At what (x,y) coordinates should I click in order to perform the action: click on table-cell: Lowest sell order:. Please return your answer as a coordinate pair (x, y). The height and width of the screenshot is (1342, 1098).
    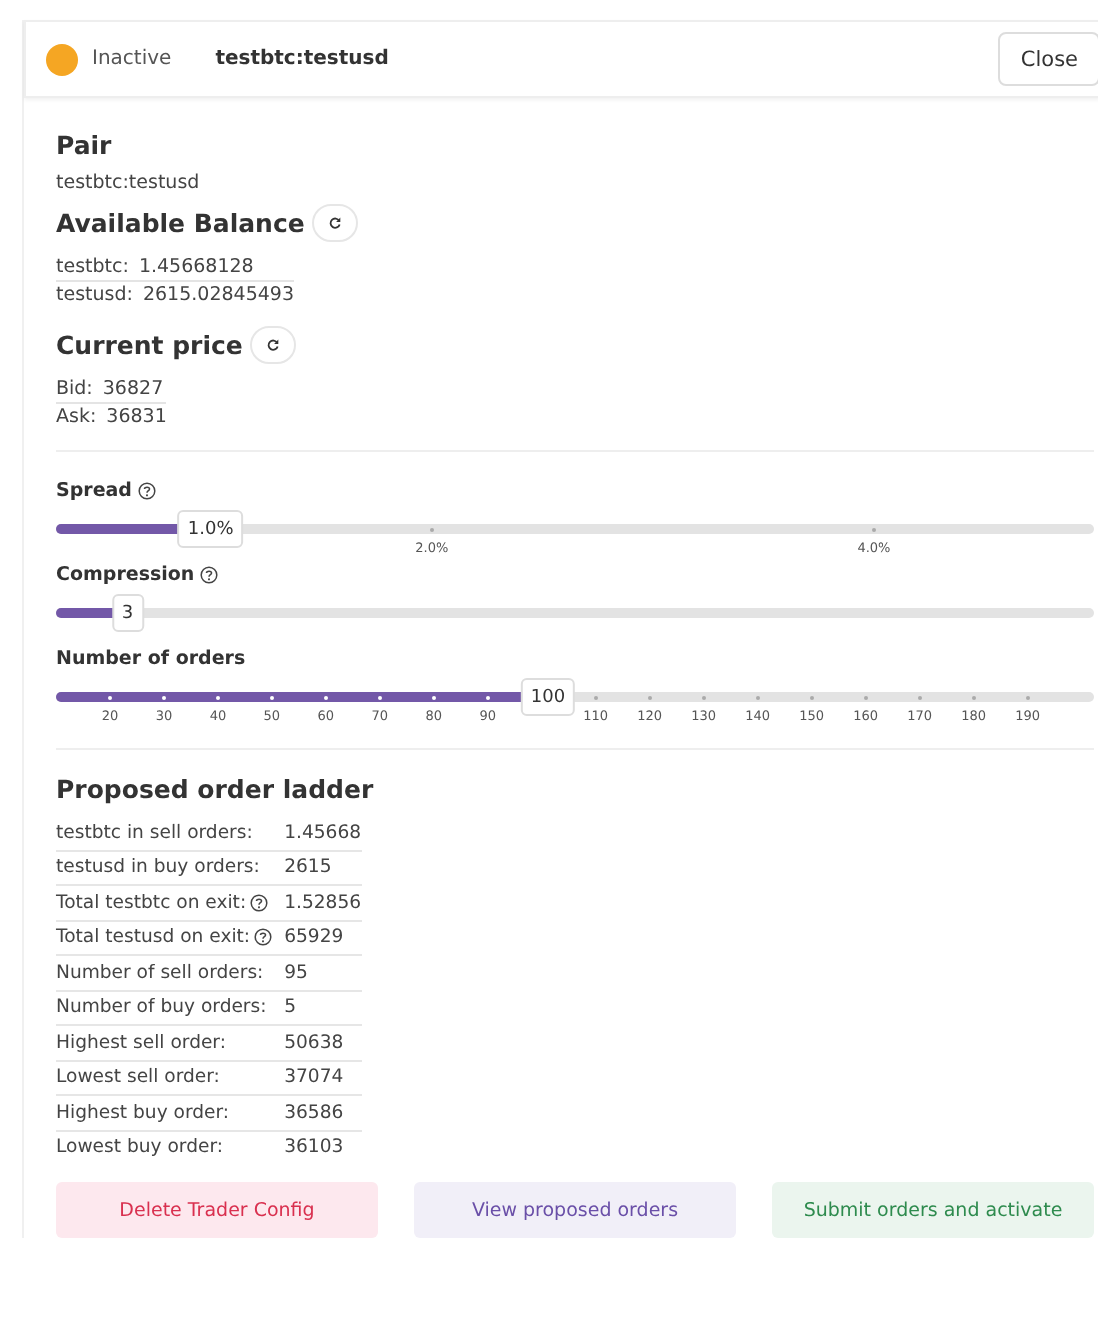
    Looking at the image, I should click on (138, 1077).